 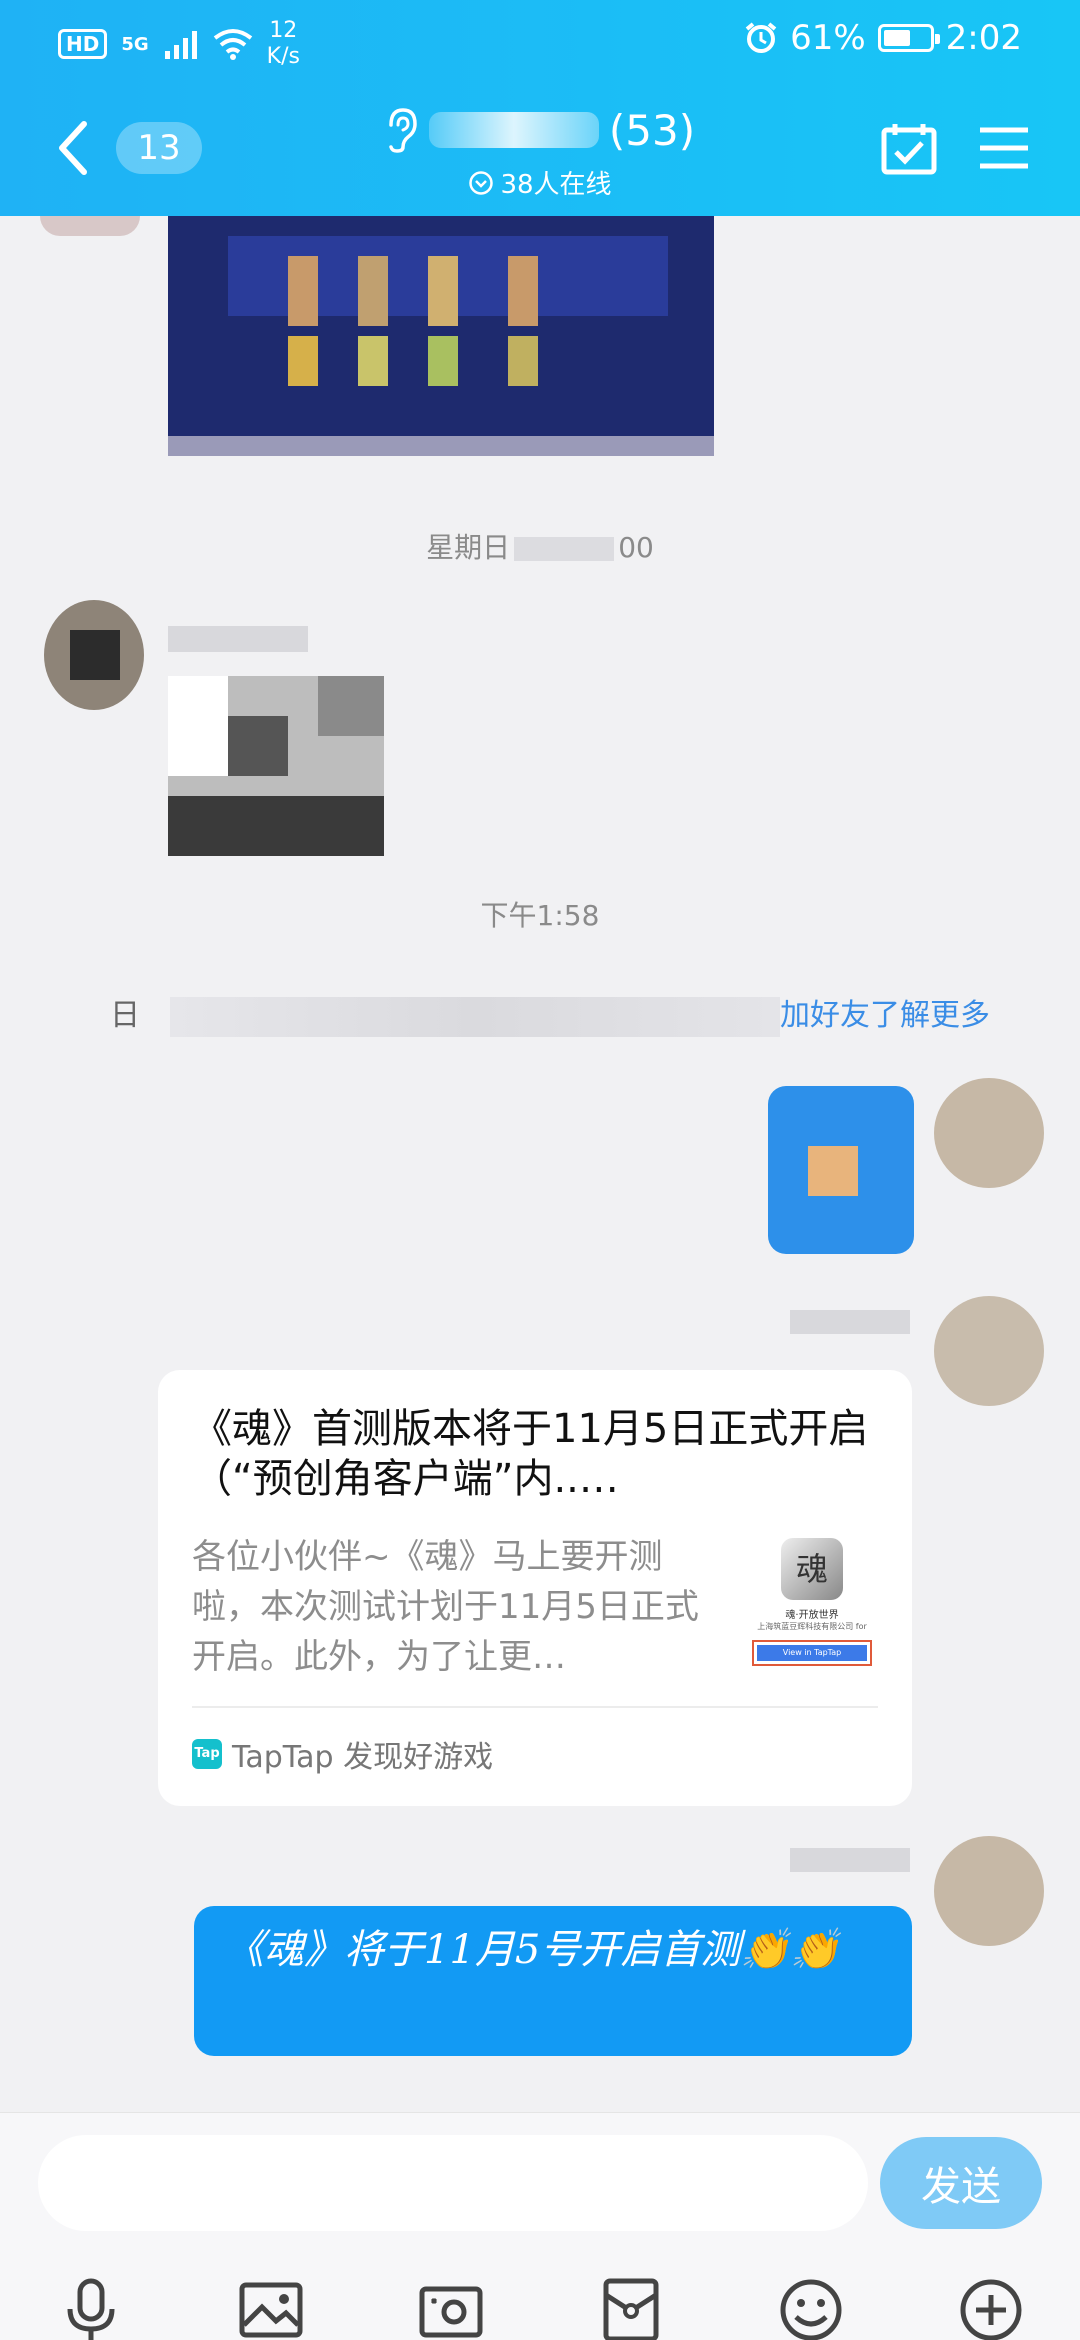 What do you see at coordinates (811, 2307) in the screenshot?
I see `emoji-icon` at bounding box center [811, 2307].